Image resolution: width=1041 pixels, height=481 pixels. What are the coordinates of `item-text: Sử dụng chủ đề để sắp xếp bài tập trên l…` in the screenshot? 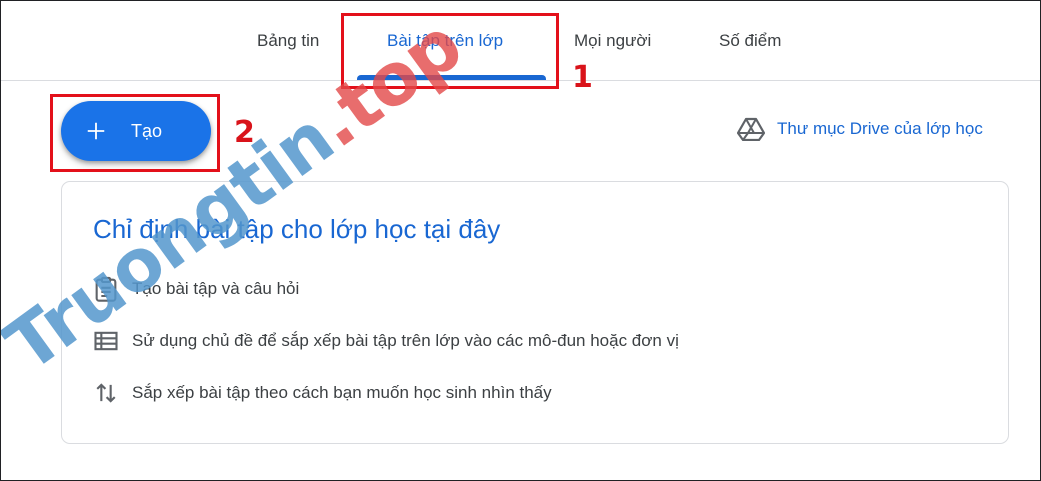 It's located at (405, 340).